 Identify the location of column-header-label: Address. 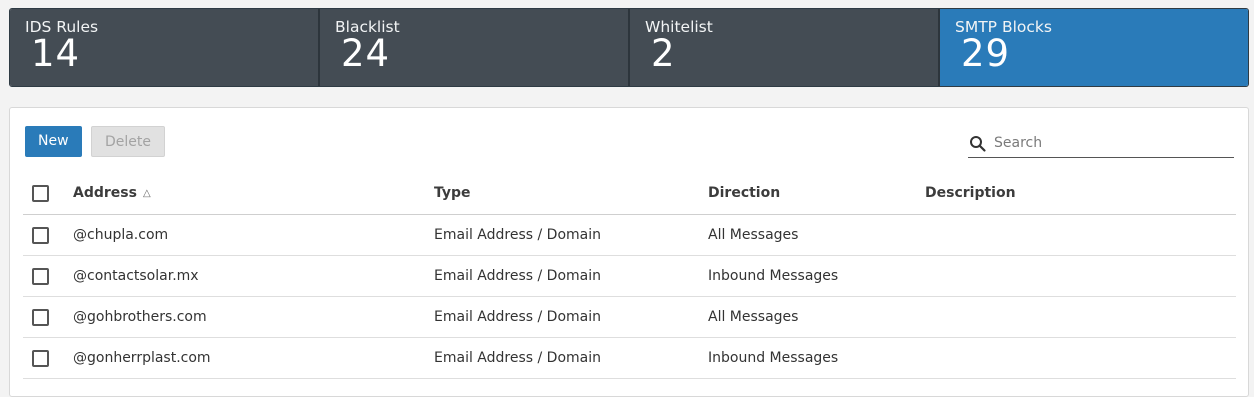
(105, 193).